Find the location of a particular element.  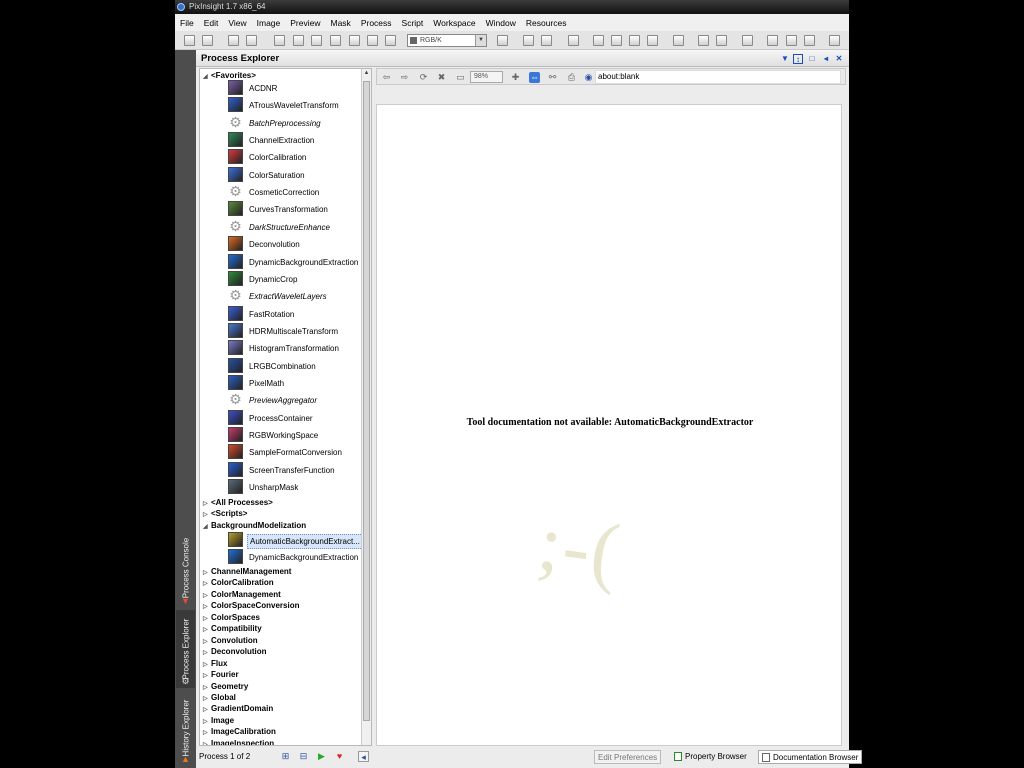

collapse-left-icon: ◂ is located at coordinates (363, 756).